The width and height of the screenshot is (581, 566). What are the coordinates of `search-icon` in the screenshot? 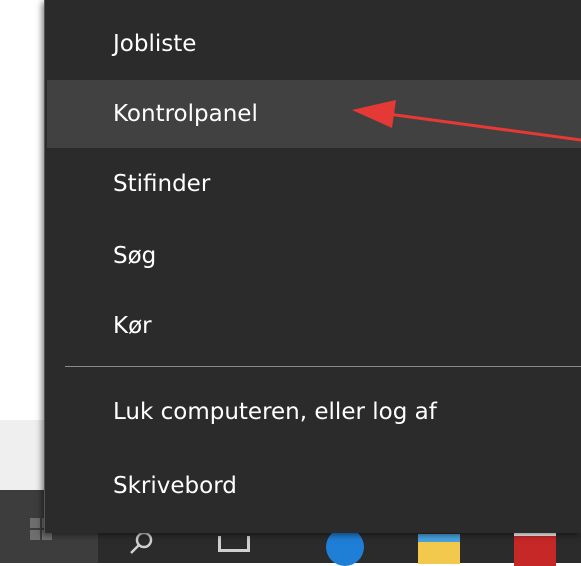 It's located at (141, 543).